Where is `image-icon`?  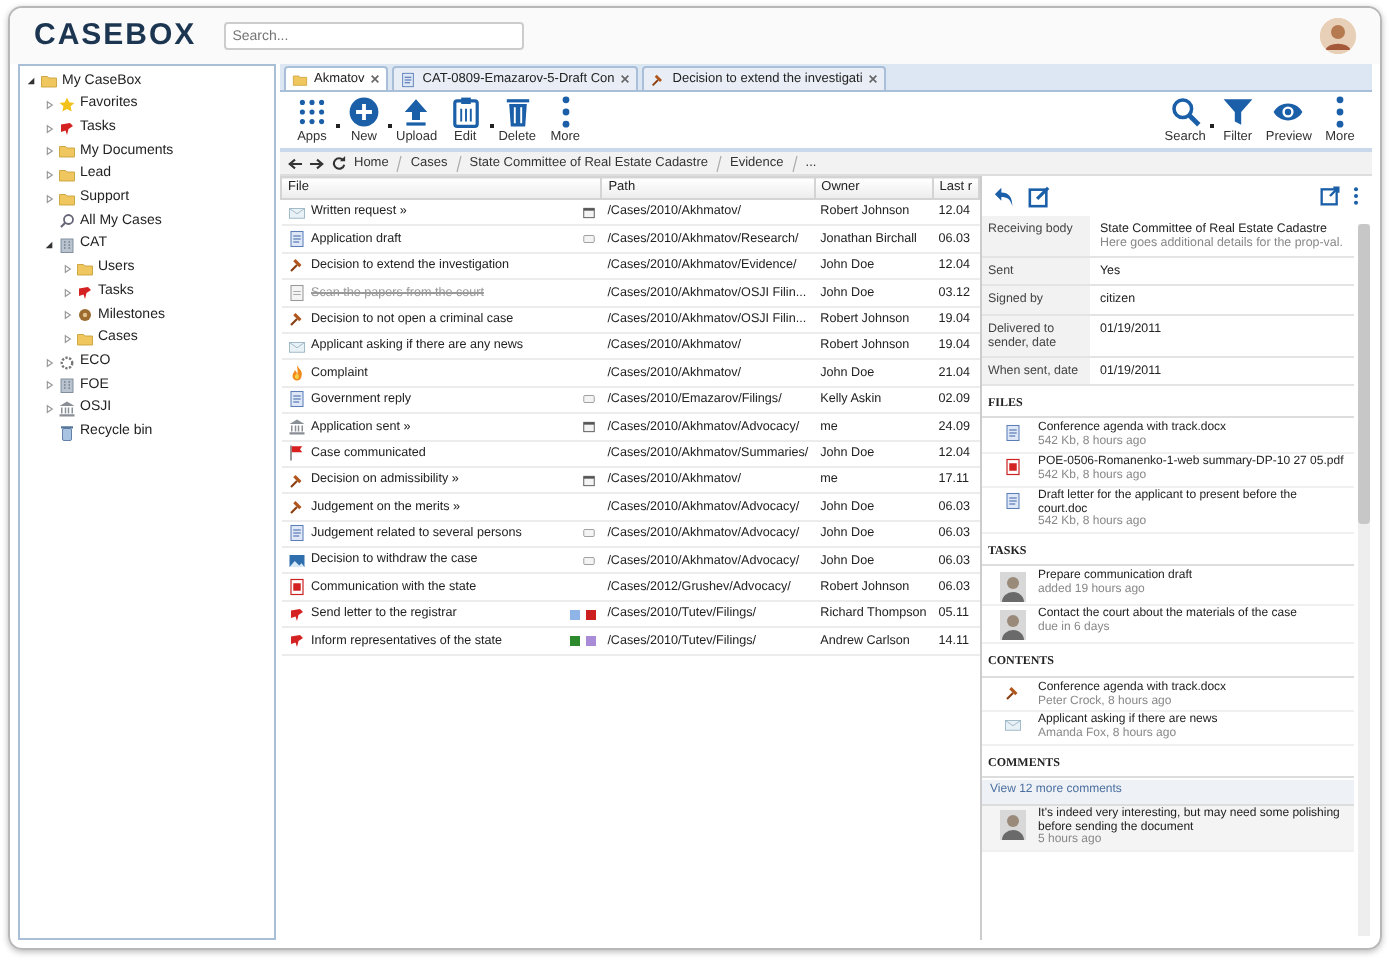
image-icon is located at coordinates (296, 560).